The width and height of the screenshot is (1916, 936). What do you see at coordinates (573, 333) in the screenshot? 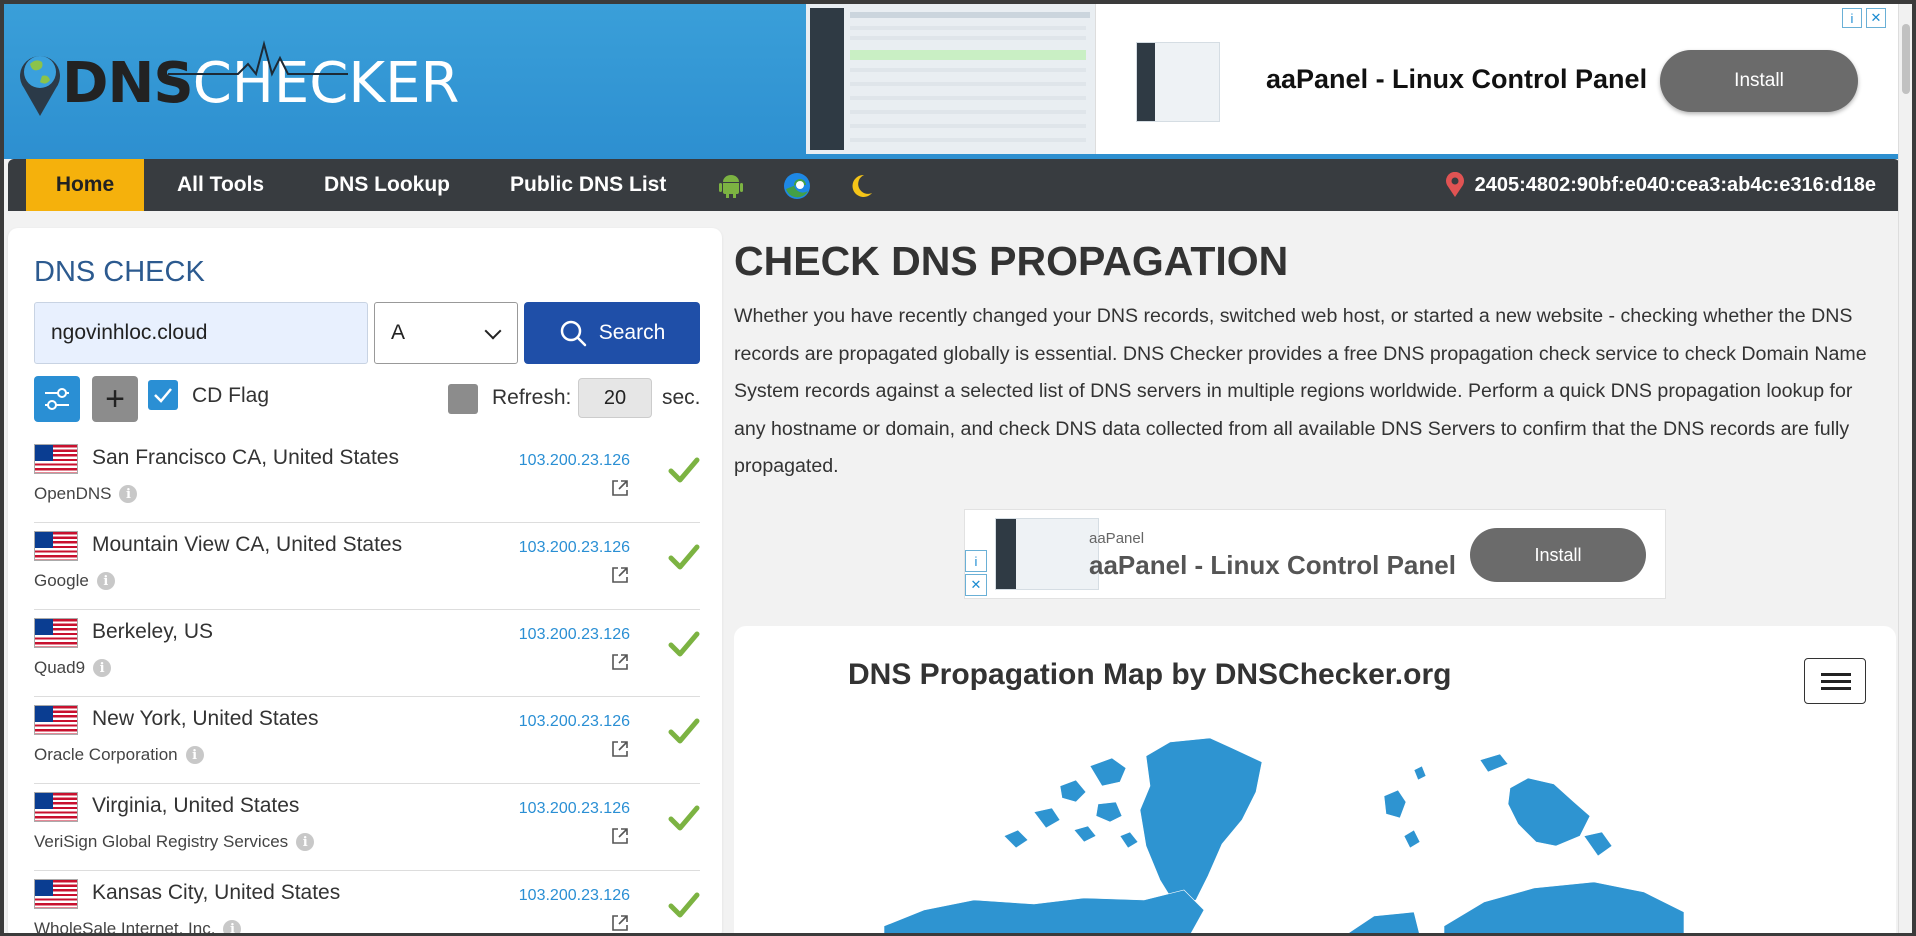
I see `search-icon` at bounding box center [573, 333].